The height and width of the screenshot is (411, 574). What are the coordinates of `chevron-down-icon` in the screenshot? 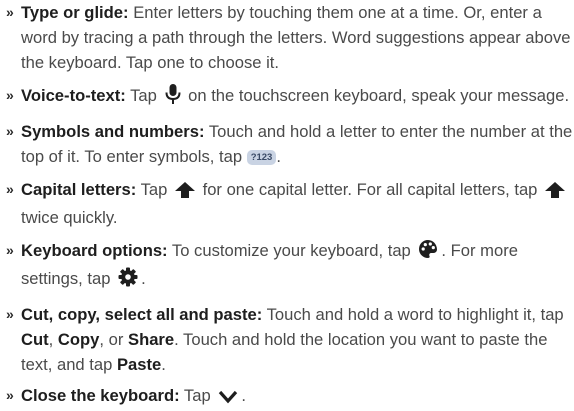 It's located at (228, 398).